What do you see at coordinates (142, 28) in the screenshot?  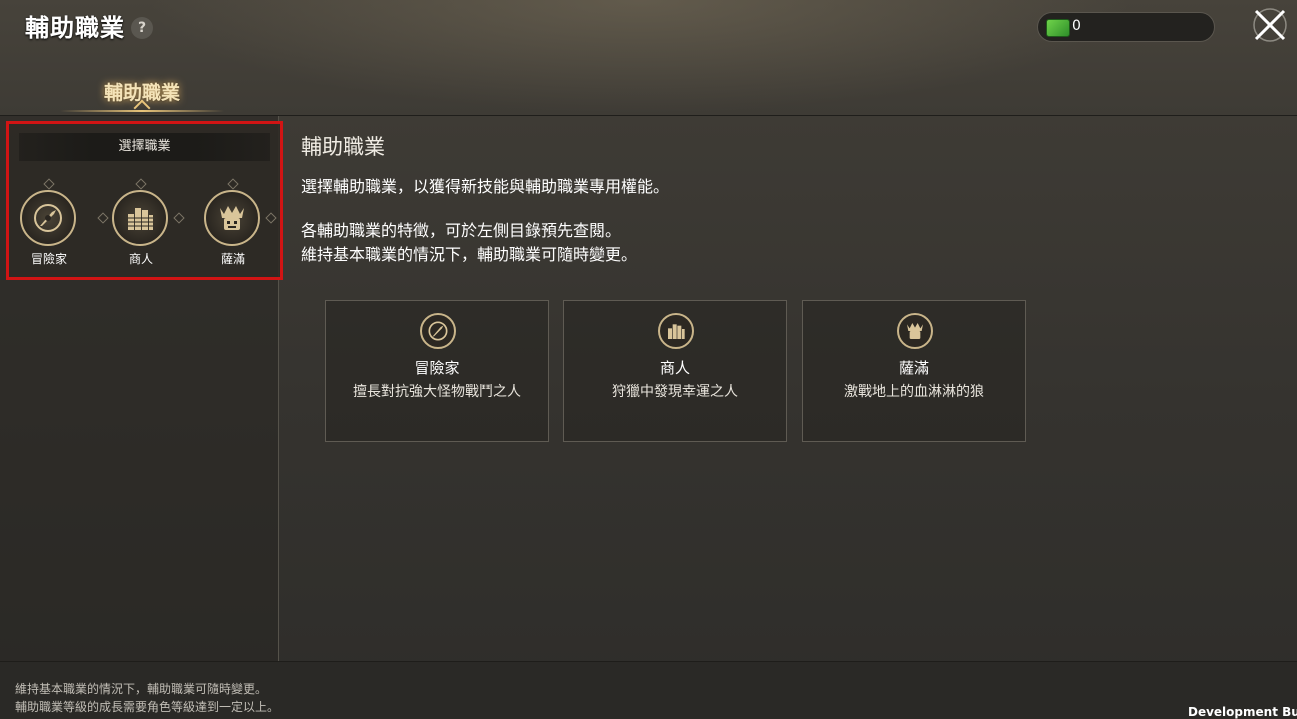 I see `help-icon: ?` at bounding box center [142, 28].